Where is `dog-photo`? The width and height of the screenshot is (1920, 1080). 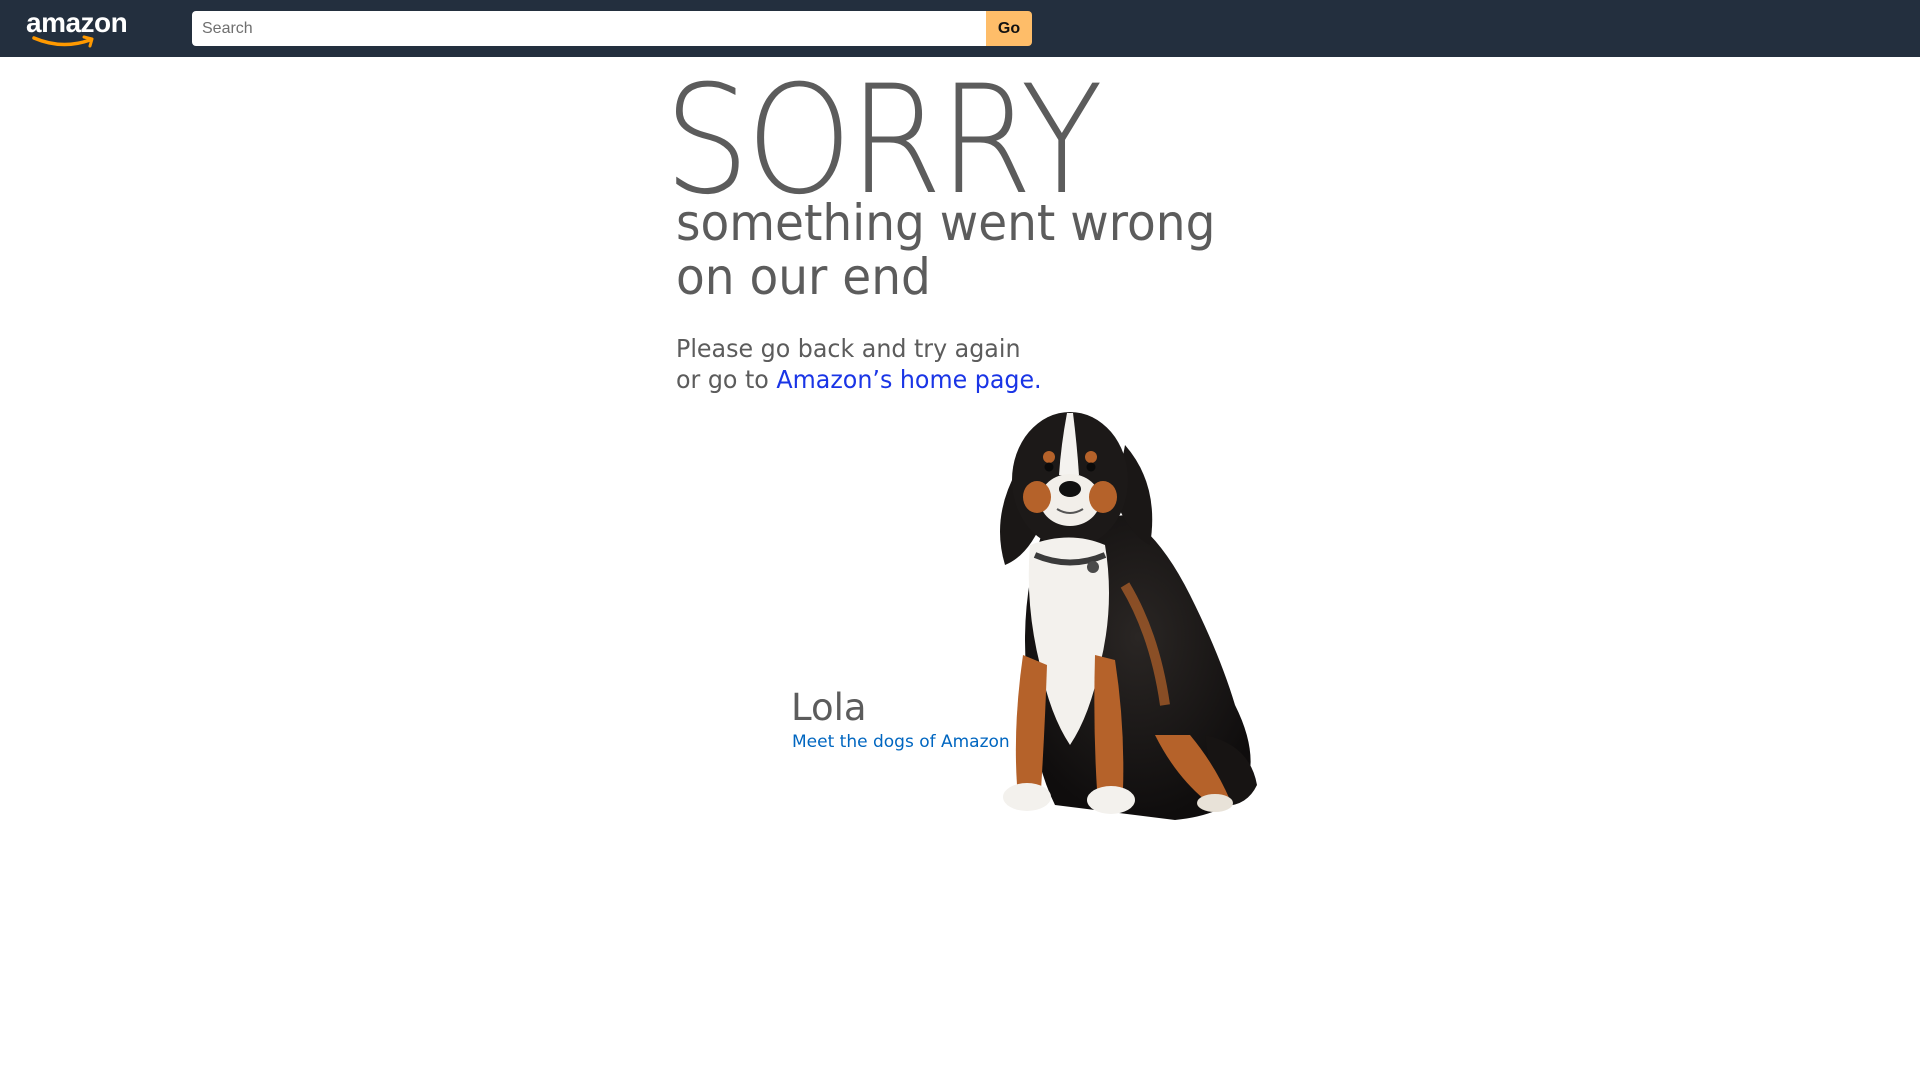
dog-photo is located at coordinates (1128, 616).